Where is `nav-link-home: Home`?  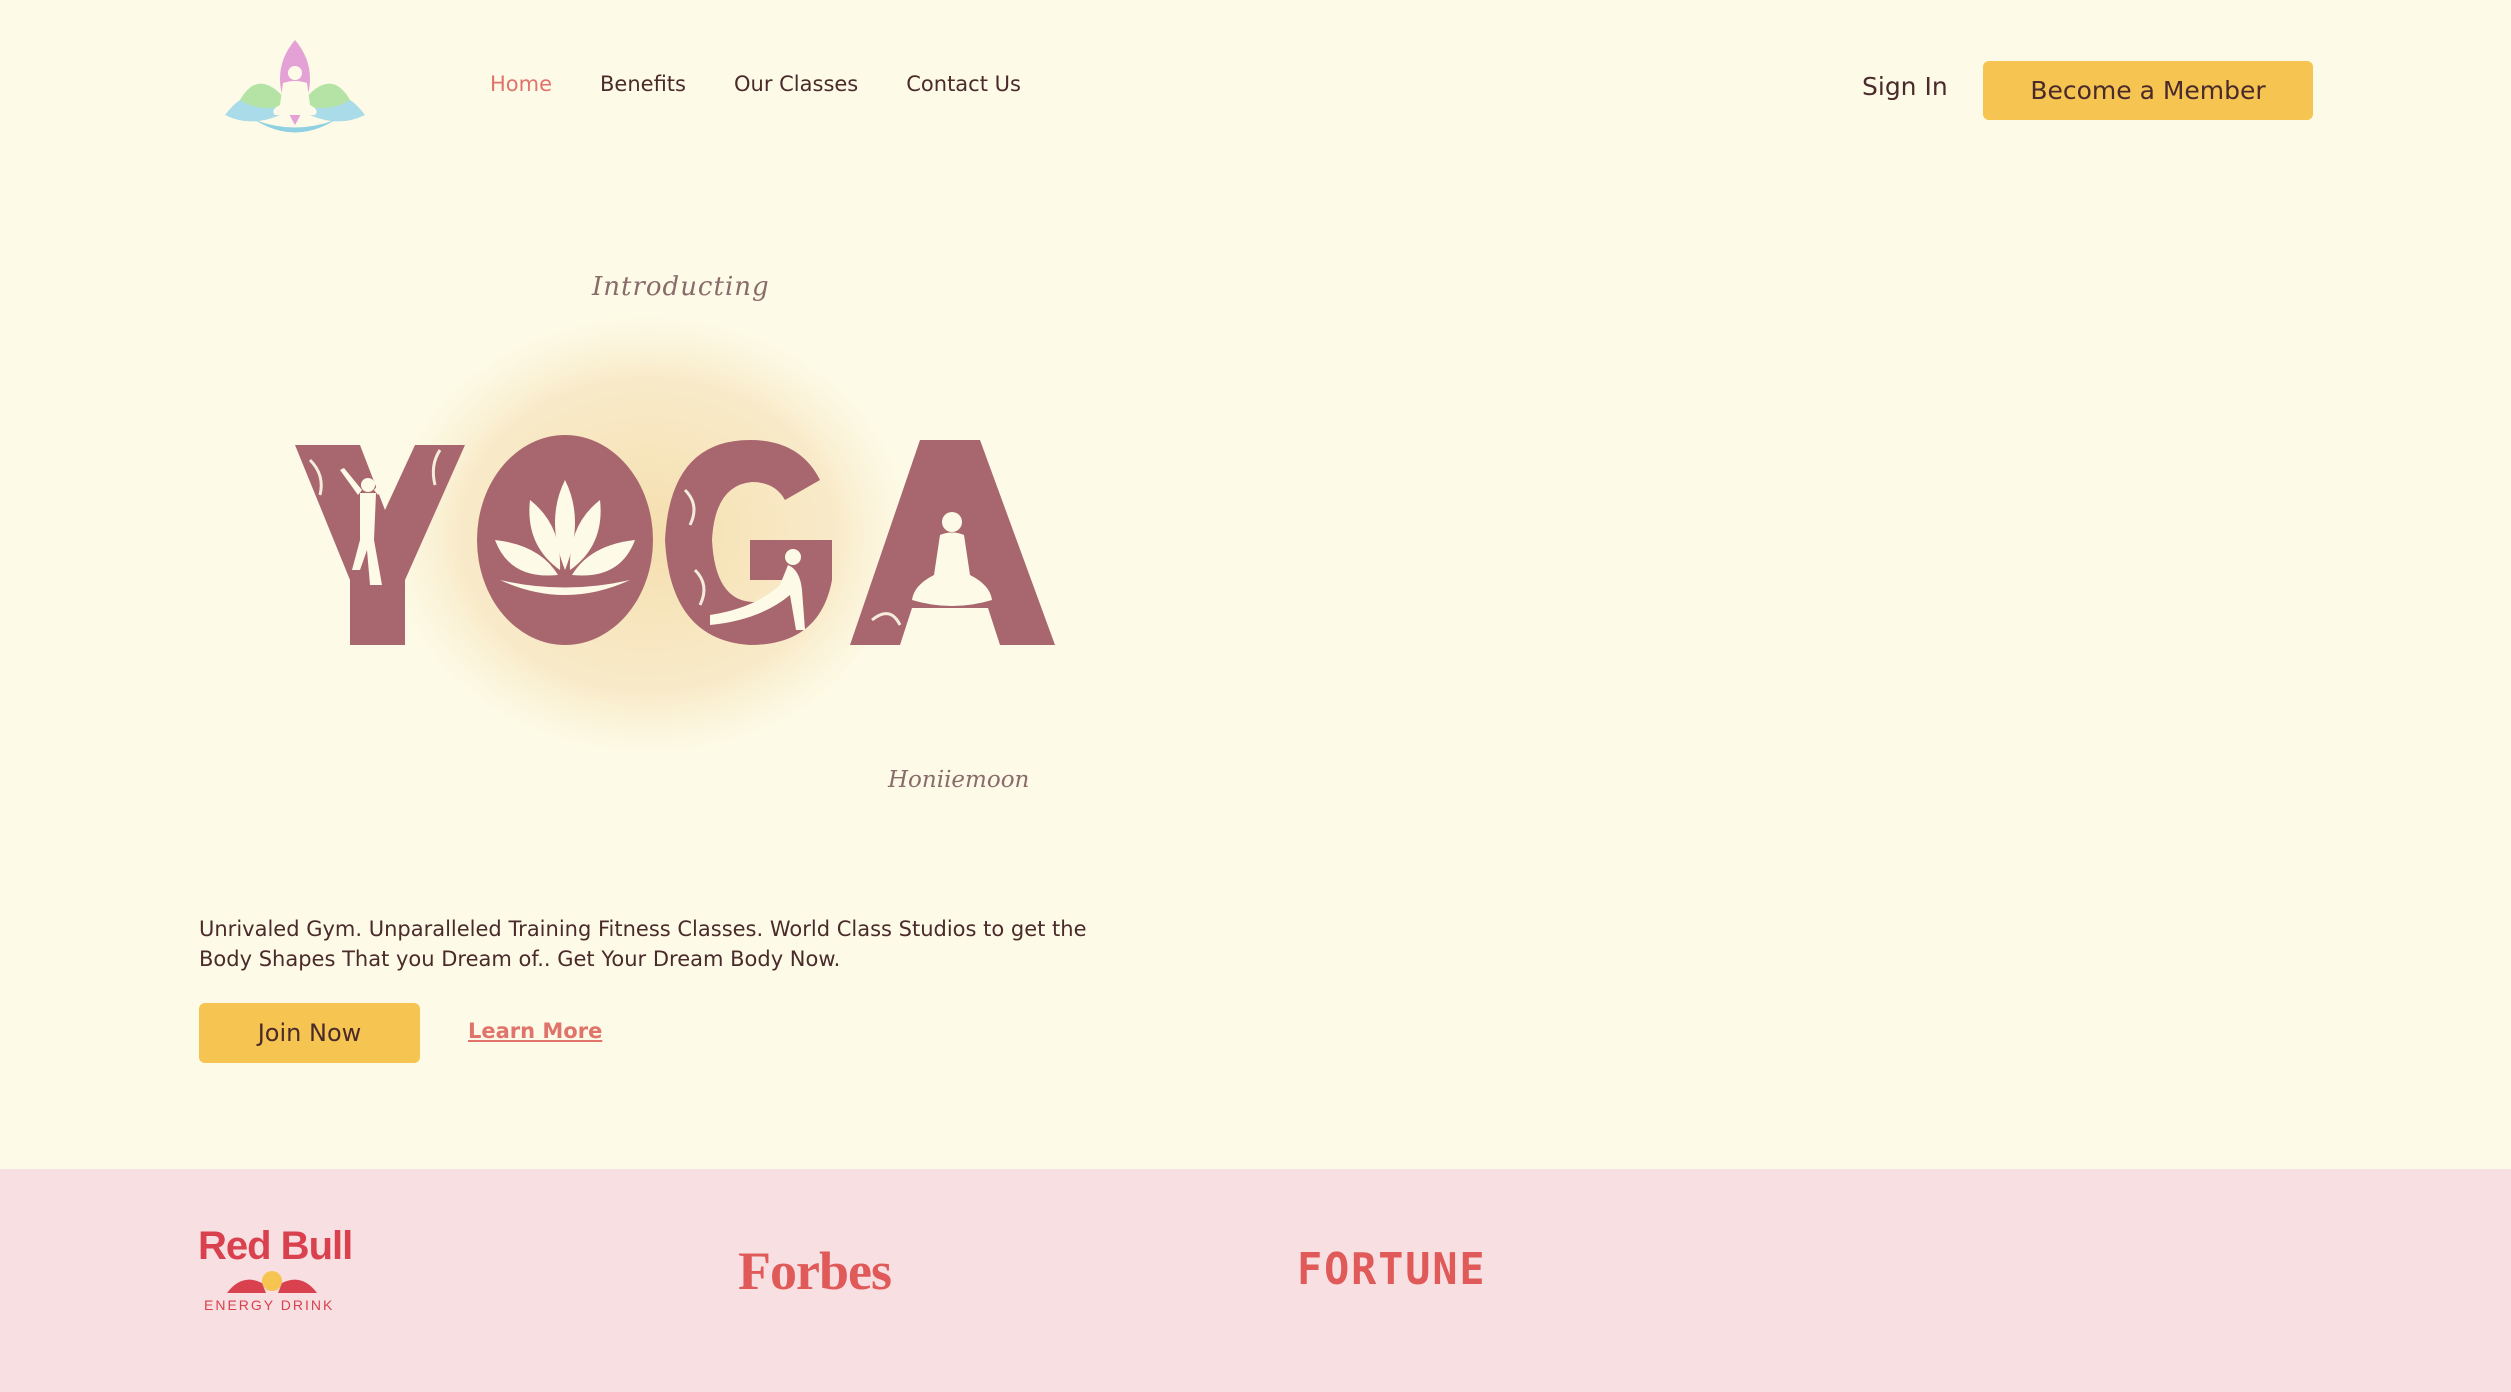 nav-link-home: Home is located at coordinates (521, 84).